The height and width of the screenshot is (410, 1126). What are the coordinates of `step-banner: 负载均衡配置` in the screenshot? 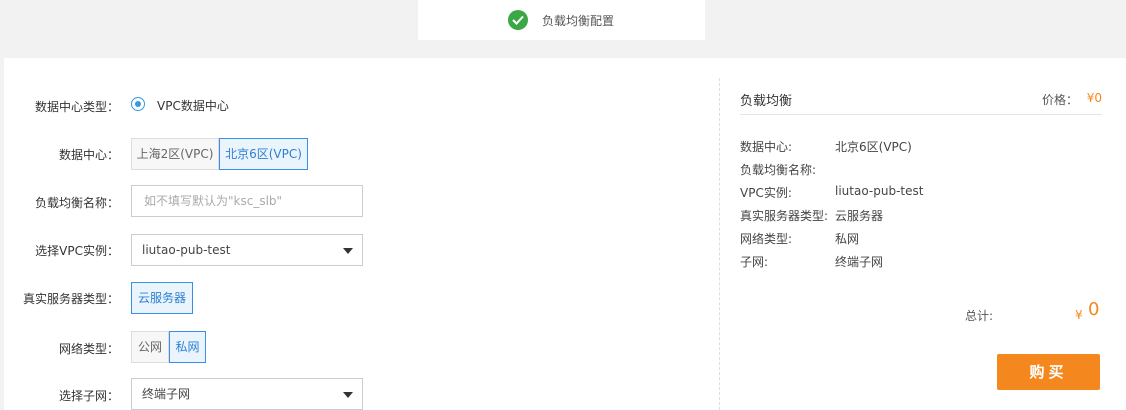 It's located at (561, 20).